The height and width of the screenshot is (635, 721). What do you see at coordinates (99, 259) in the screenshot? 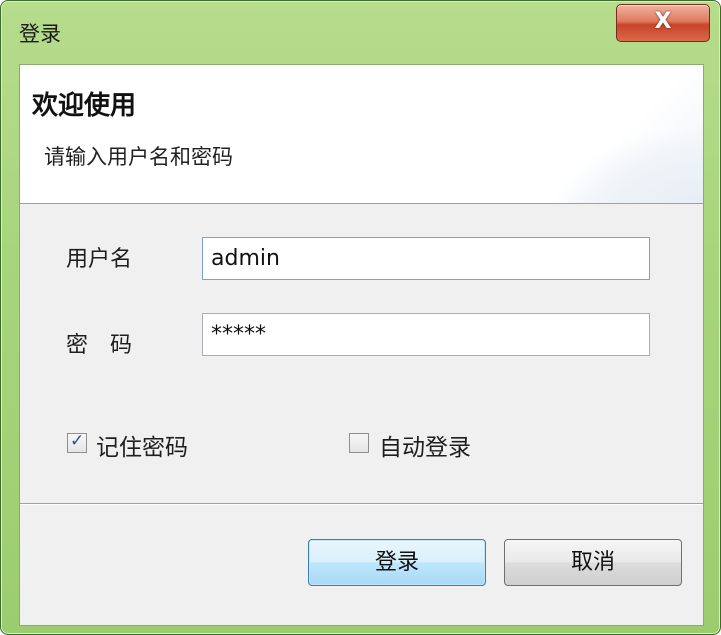
I see `username-label: 用户名` at bounding box center [99, 259].